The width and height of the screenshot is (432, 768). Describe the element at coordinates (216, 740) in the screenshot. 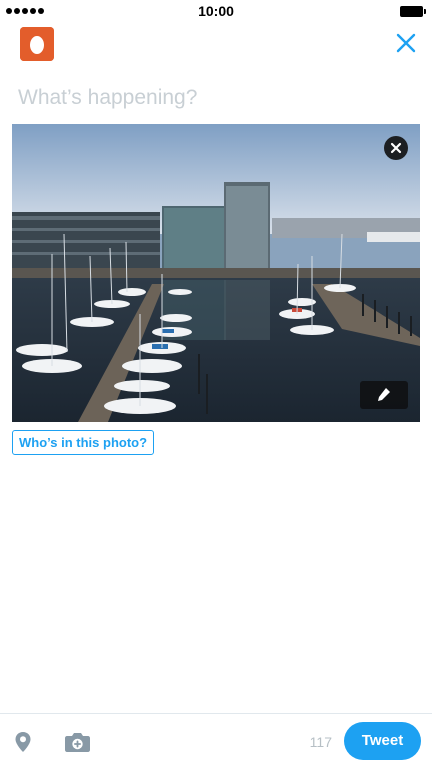

I see `compose-toolbar: 117 Tweet` at that location.